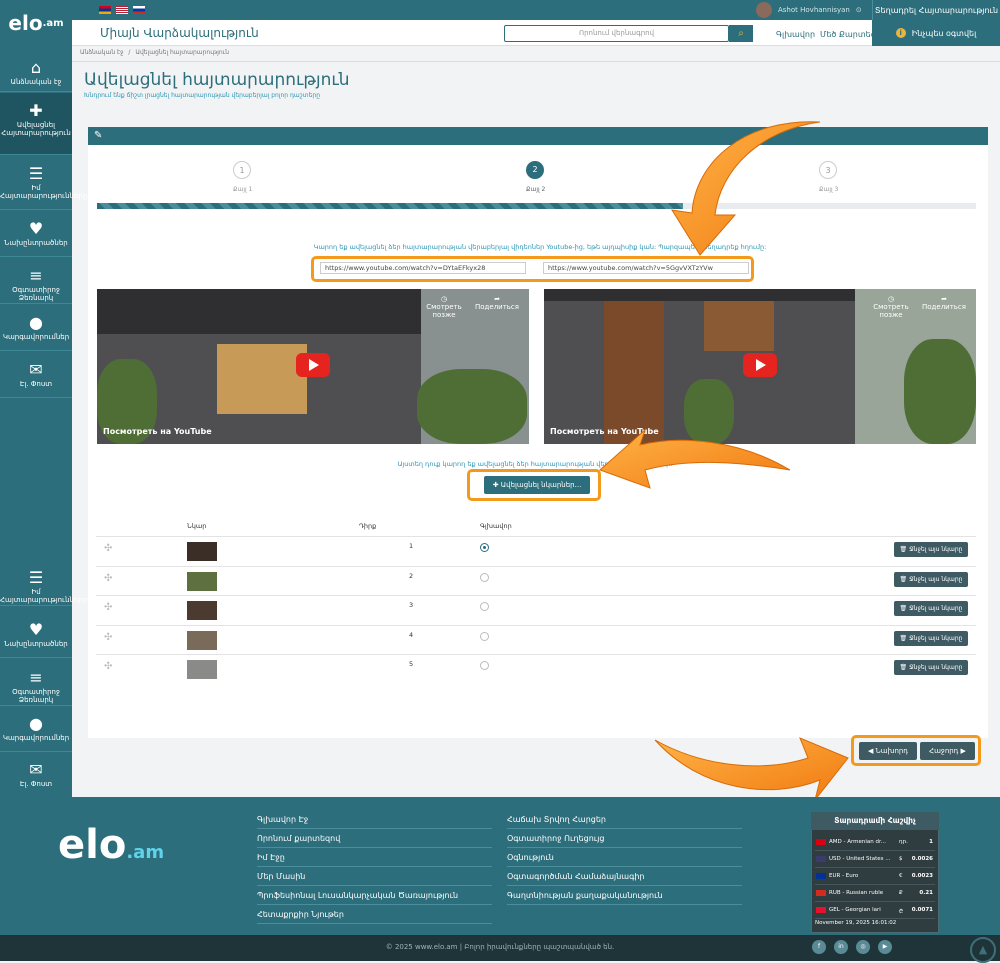 This screenshot has height=963, width=1000. Describe the element at coordinates (374, 917) in the screenshot. I see `footer-link: Հետաքրքիր Նյութեր` at that location.